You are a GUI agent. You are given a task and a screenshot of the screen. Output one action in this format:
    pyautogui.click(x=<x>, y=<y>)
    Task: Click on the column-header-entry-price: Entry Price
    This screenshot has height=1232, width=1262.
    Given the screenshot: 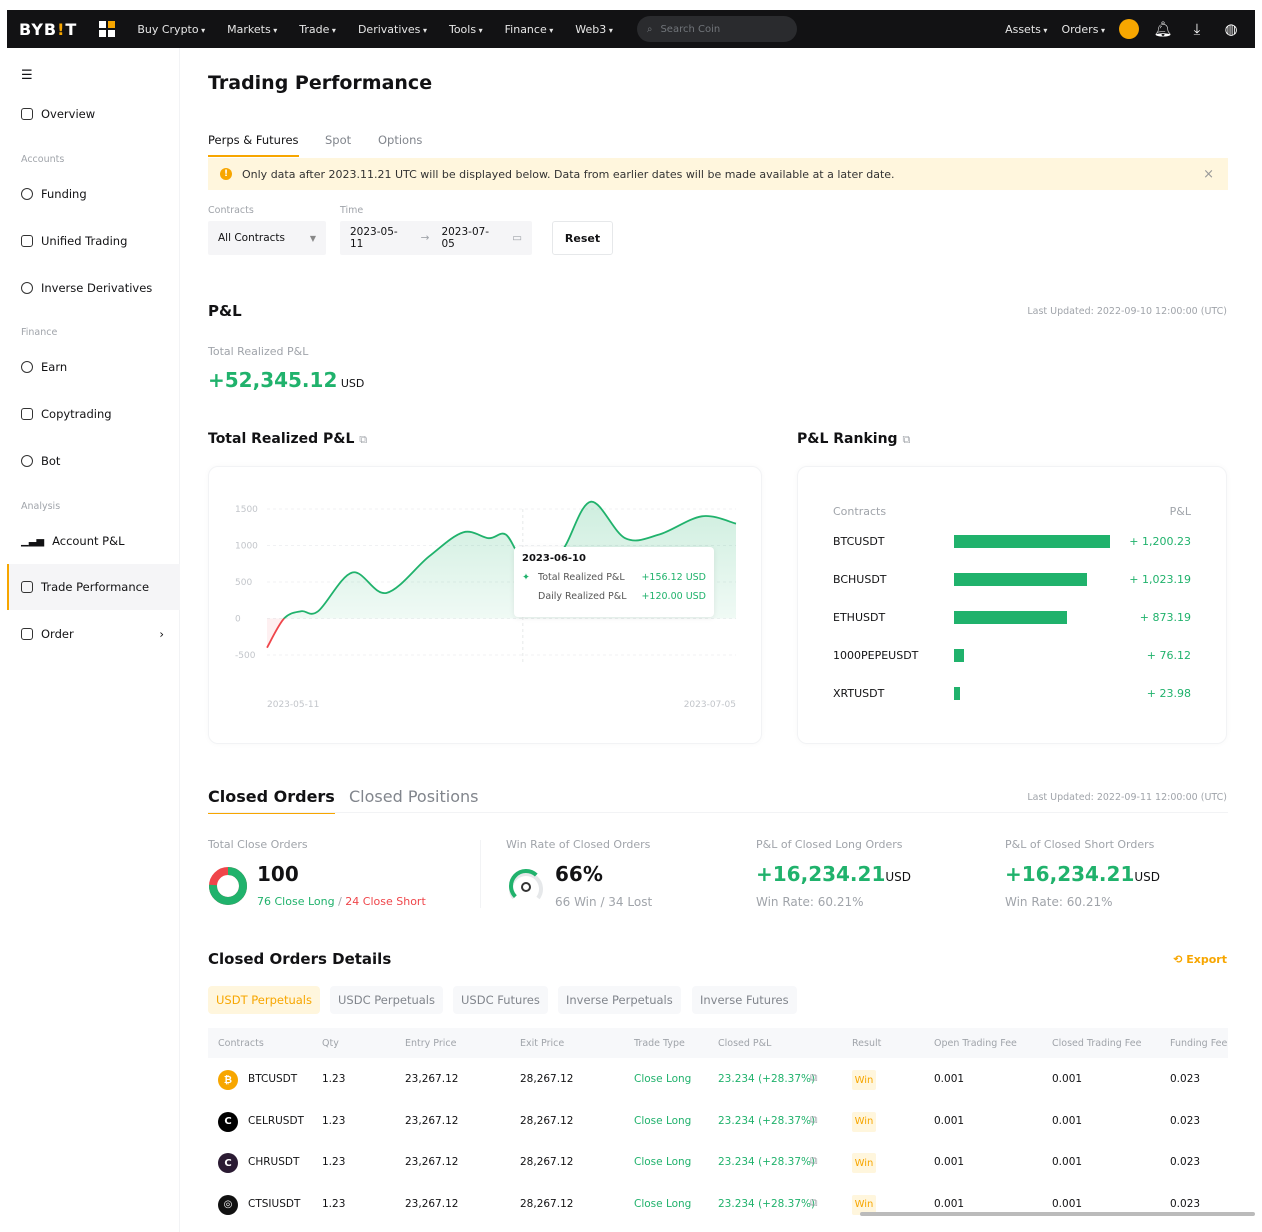 What is the action you would take?
    pyautogui.click(x=430, y=1043)
    